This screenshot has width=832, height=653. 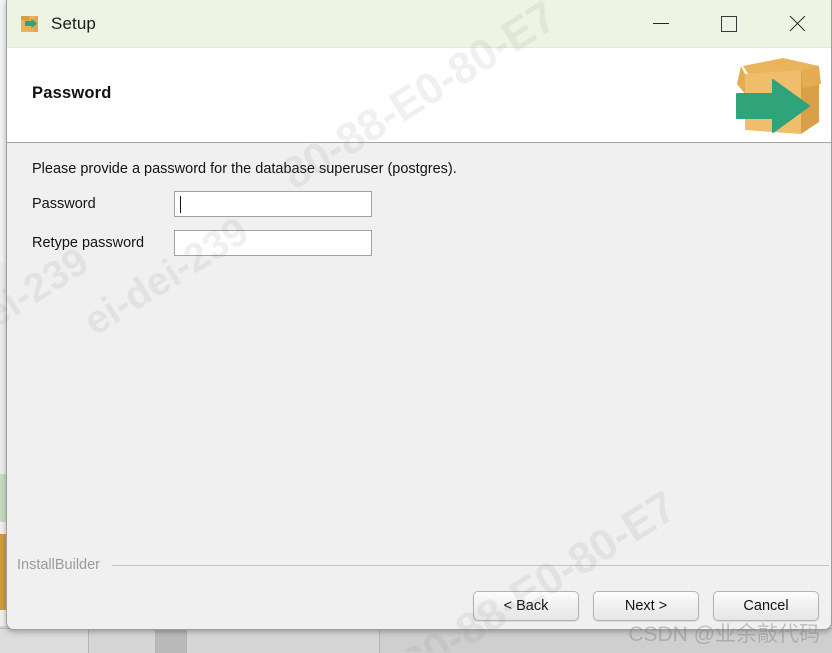 I want to click on installer-box-icon, so click(x=30, y=24).